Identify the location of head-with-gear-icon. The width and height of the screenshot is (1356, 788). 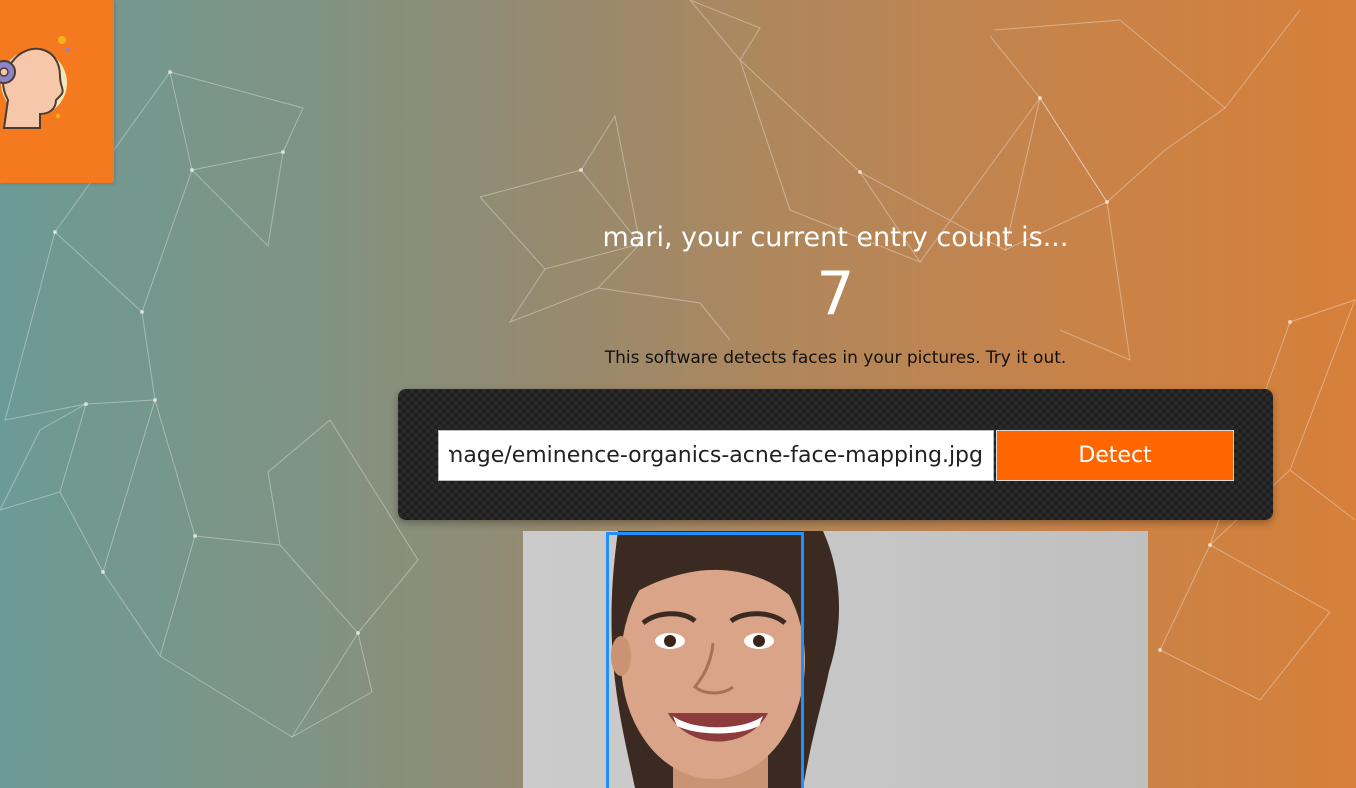
(35, 82).